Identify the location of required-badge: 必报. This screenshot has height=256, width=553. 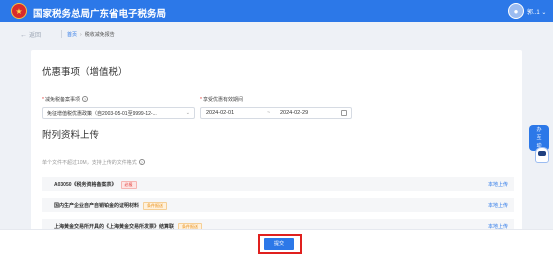
(128, 185).